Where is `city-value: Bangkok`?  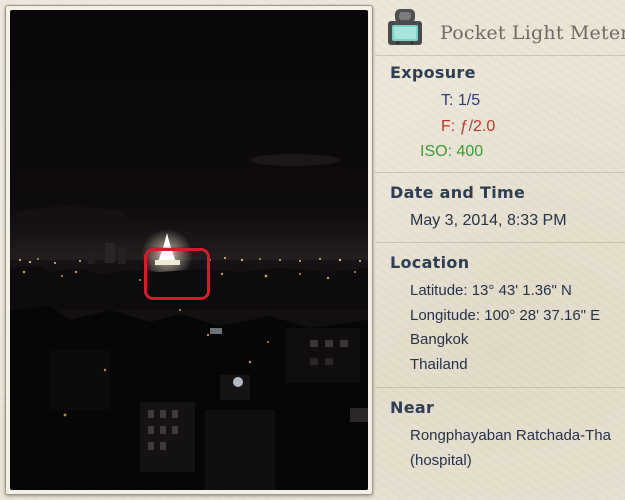 city-value: Bangkok is located at coordinates (439, 339).